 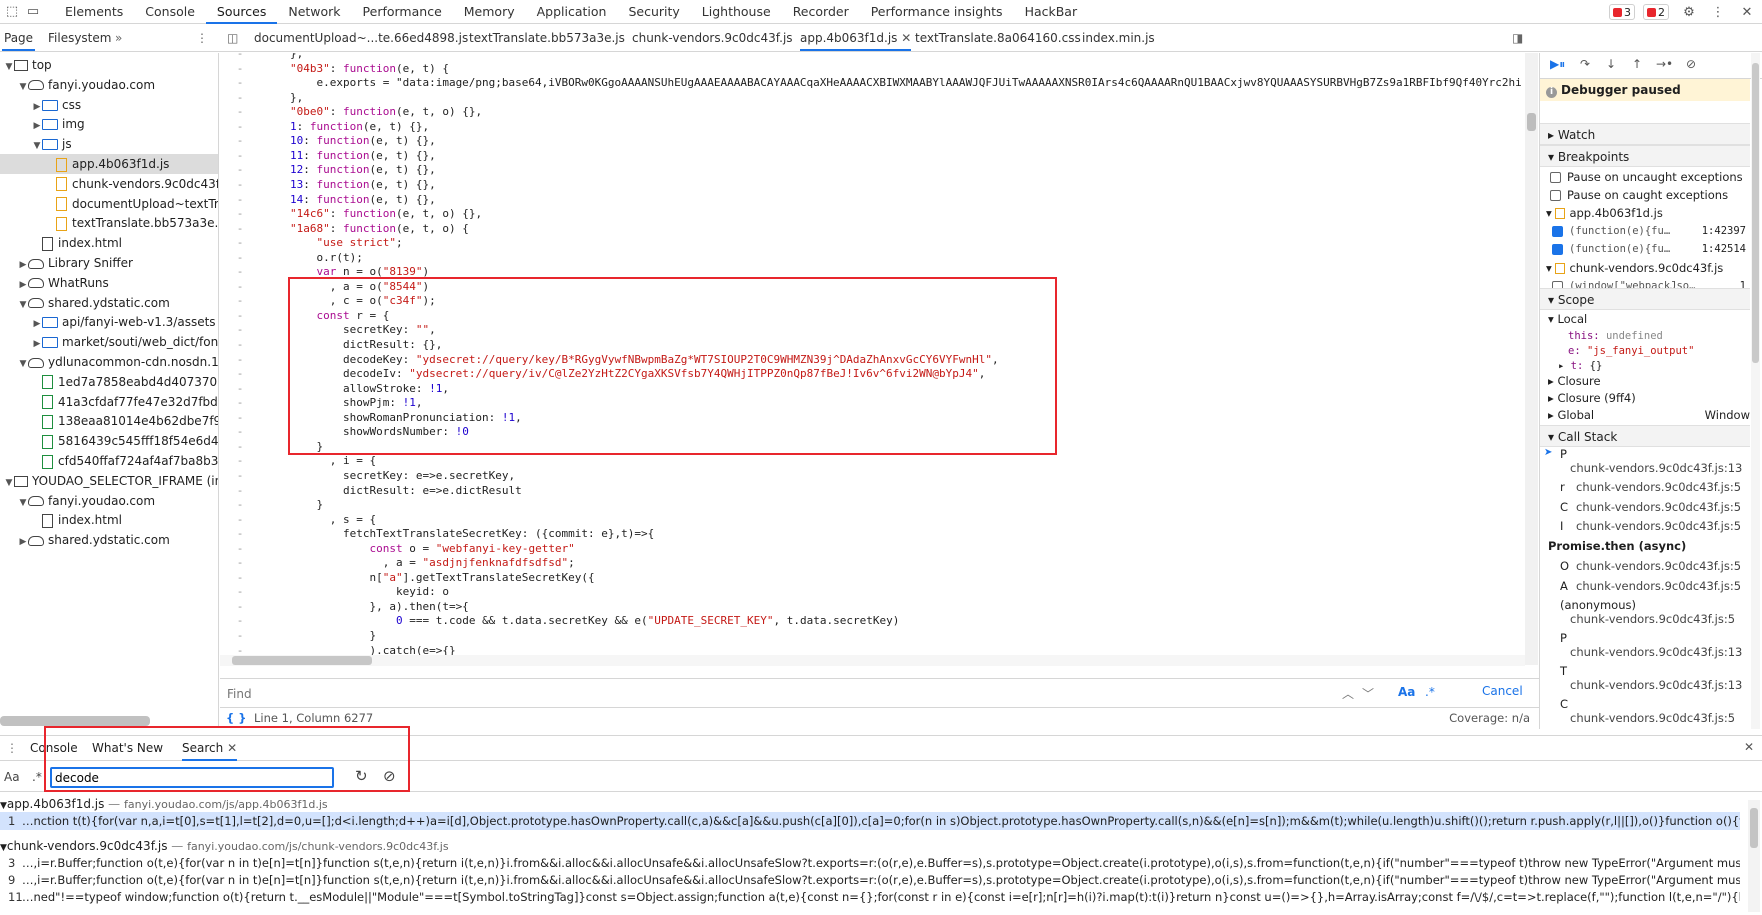 I want to click on code-line: - keyid: o, so click(x=870, y=592).